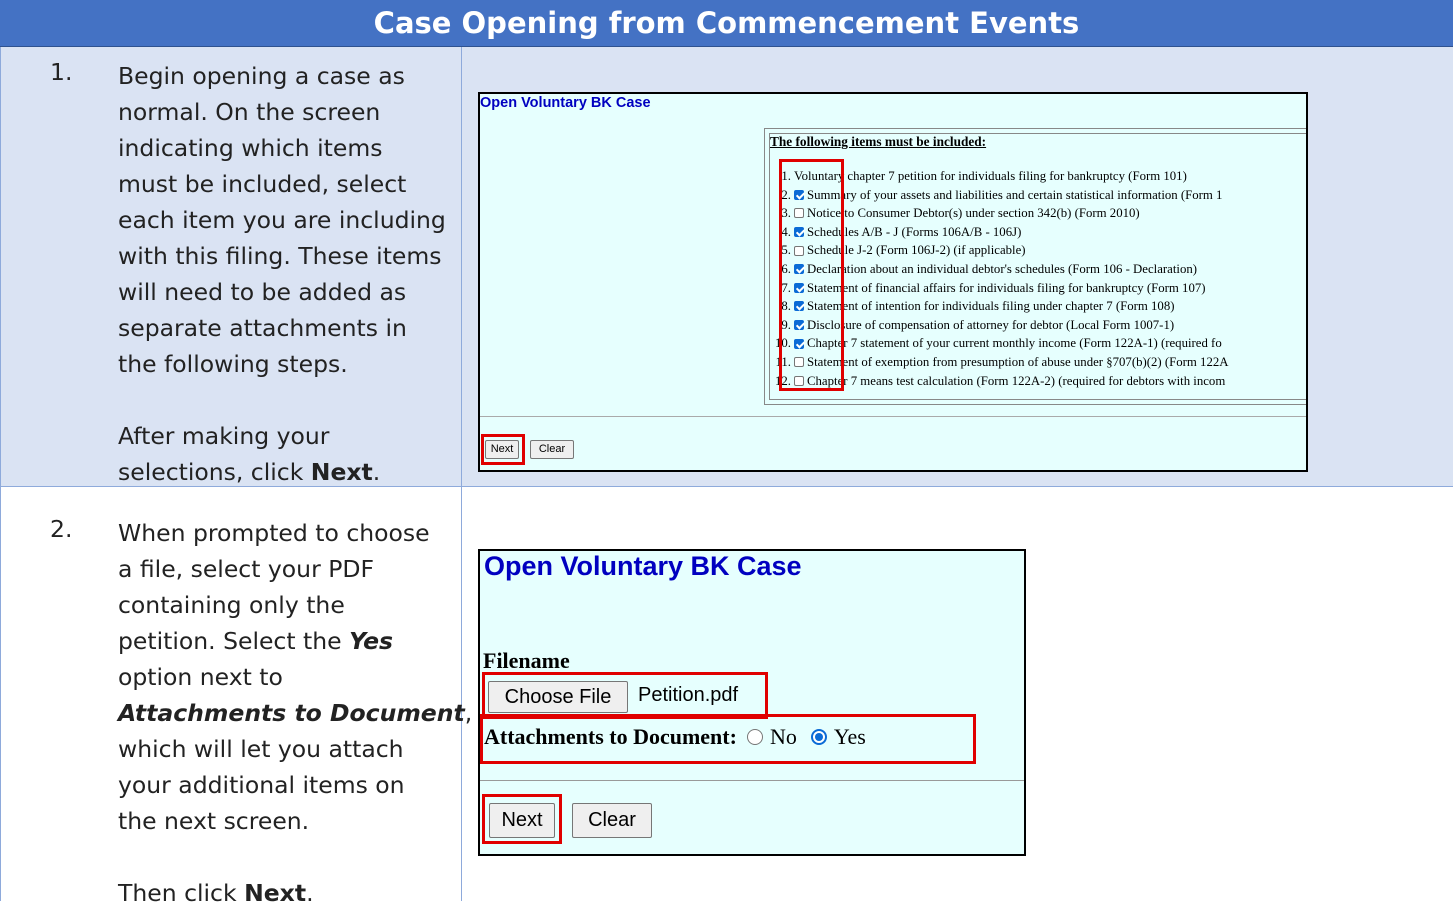 This screenshot has width=1453, height=911. I want to click on step-1-line: the following steps., so click(233, 364).